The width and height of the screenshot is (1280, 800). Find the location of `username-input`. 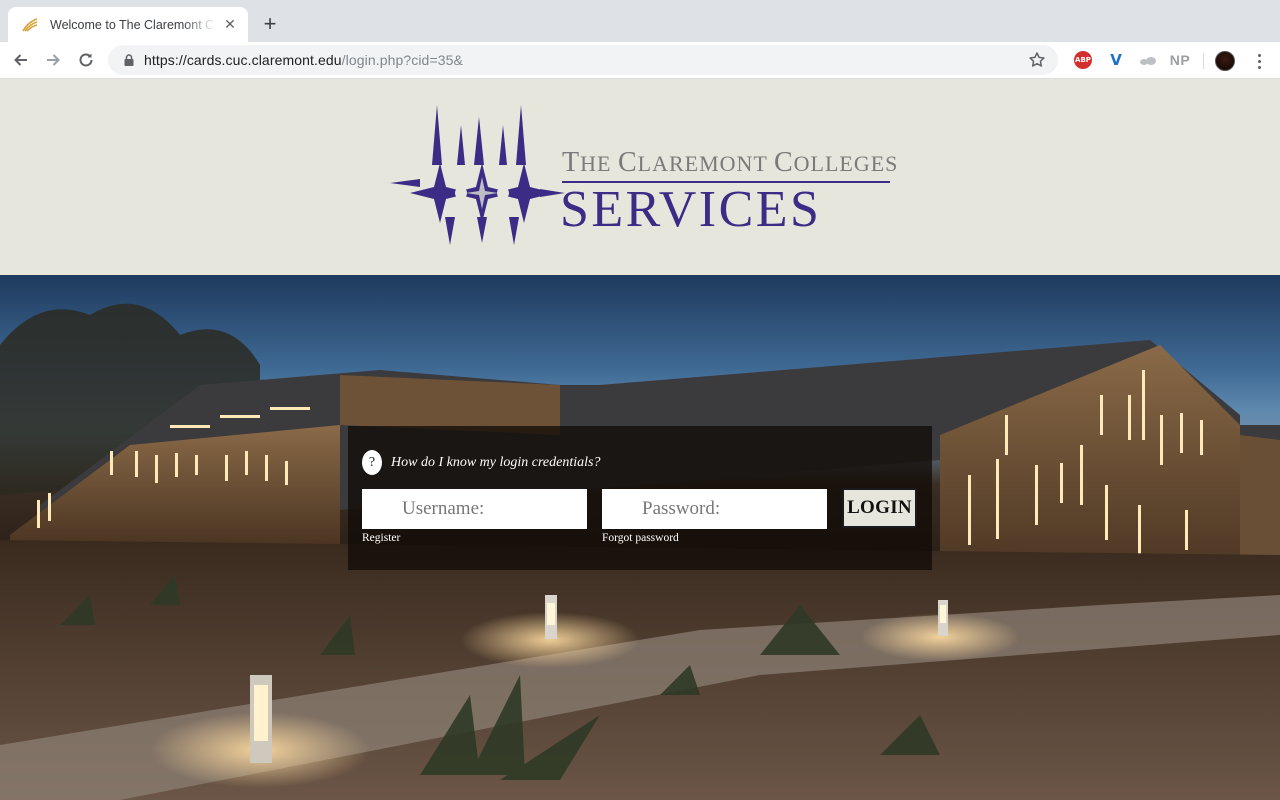

username-input is located at coordinates (474, 509).